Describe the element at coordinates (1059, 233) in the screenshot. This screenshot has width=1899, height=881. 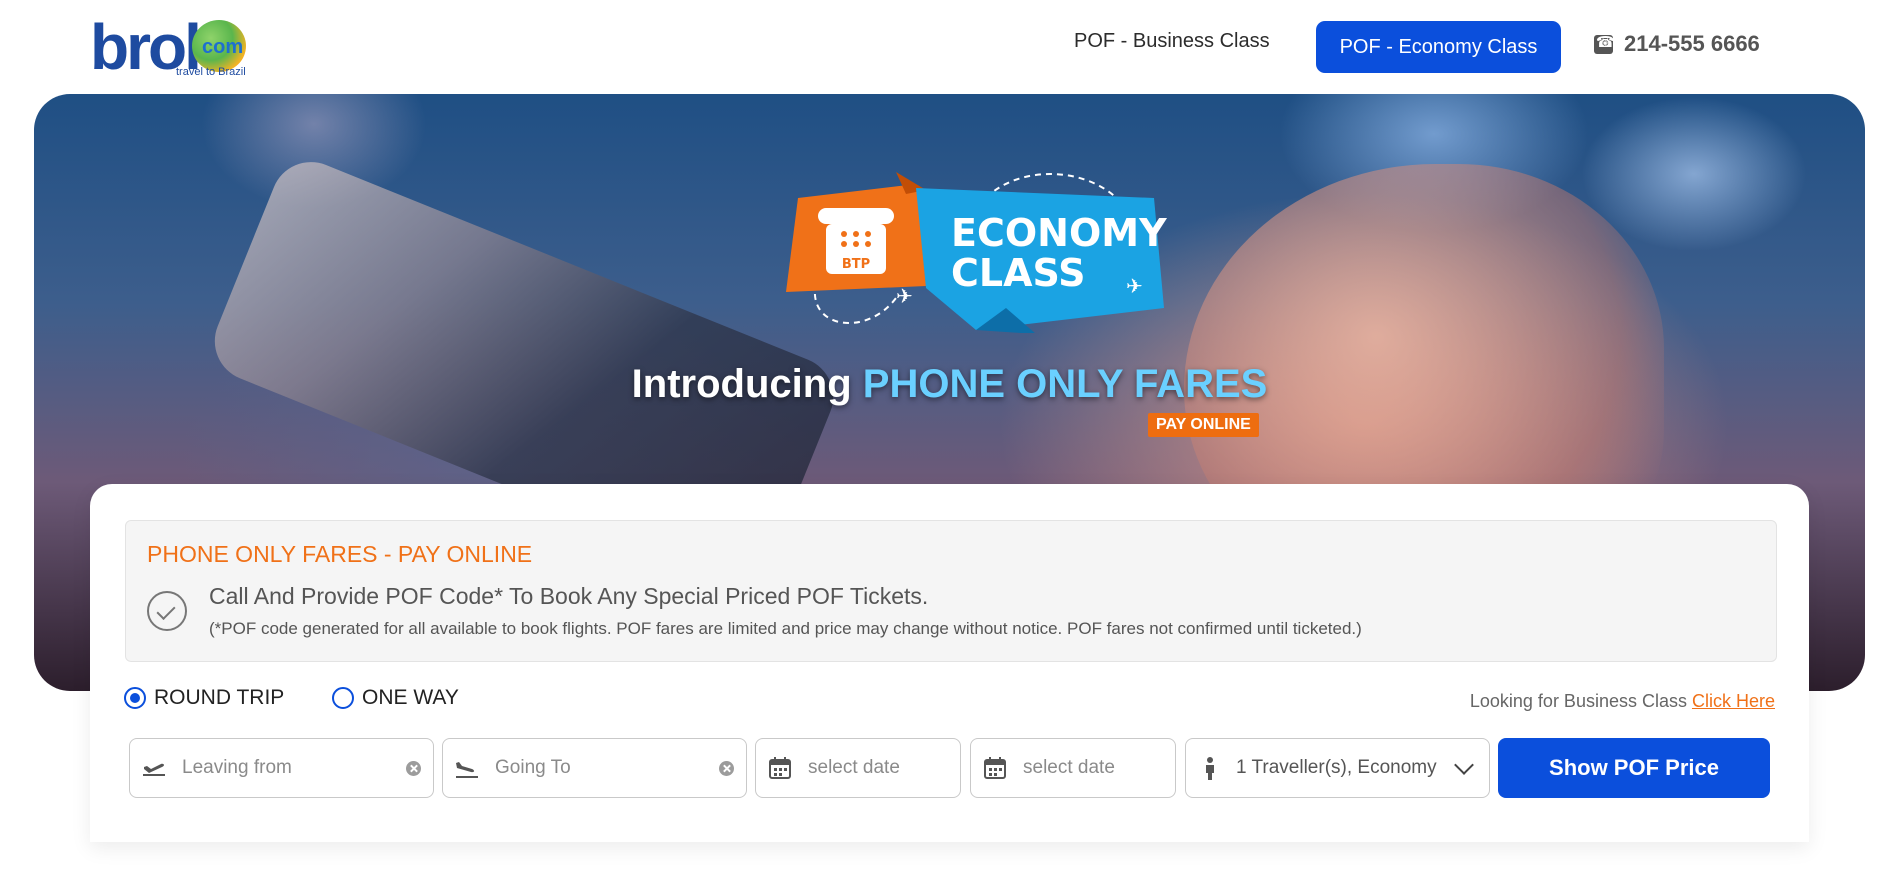
I see `badge-line-1: ECONOMY` at that location.